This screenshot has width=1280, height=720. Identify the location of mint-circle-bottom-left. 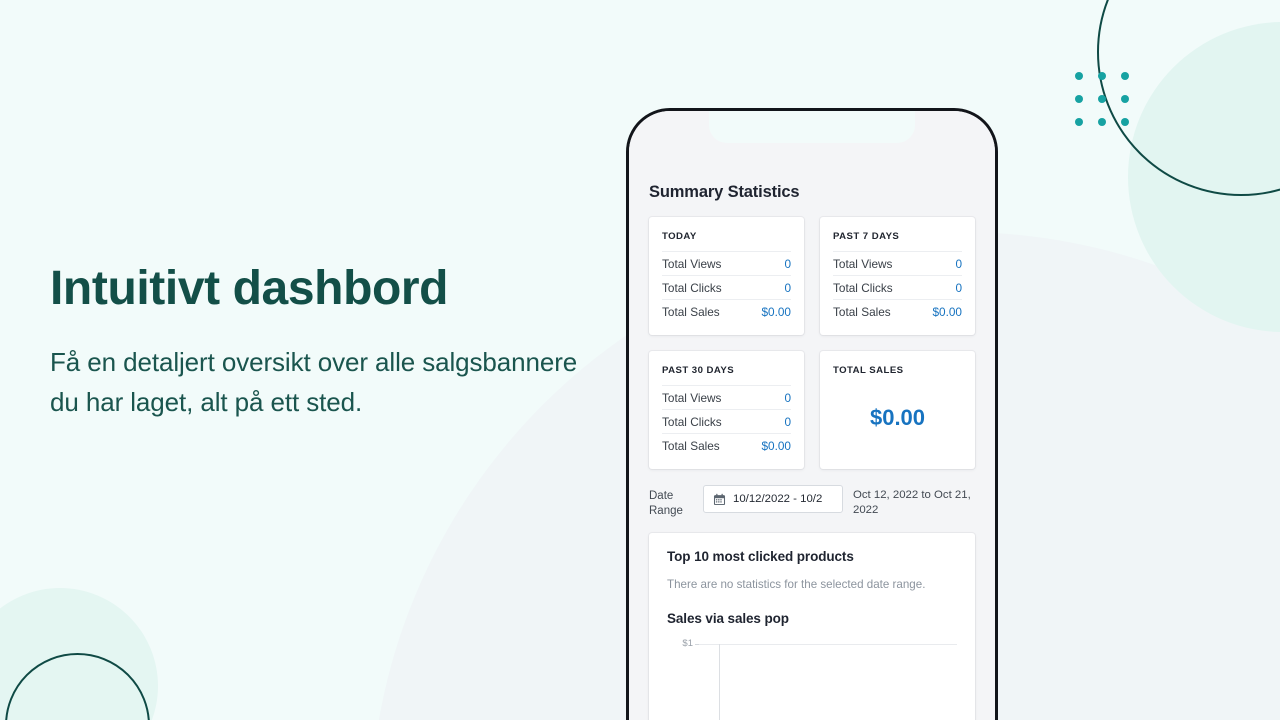
(79, 654).